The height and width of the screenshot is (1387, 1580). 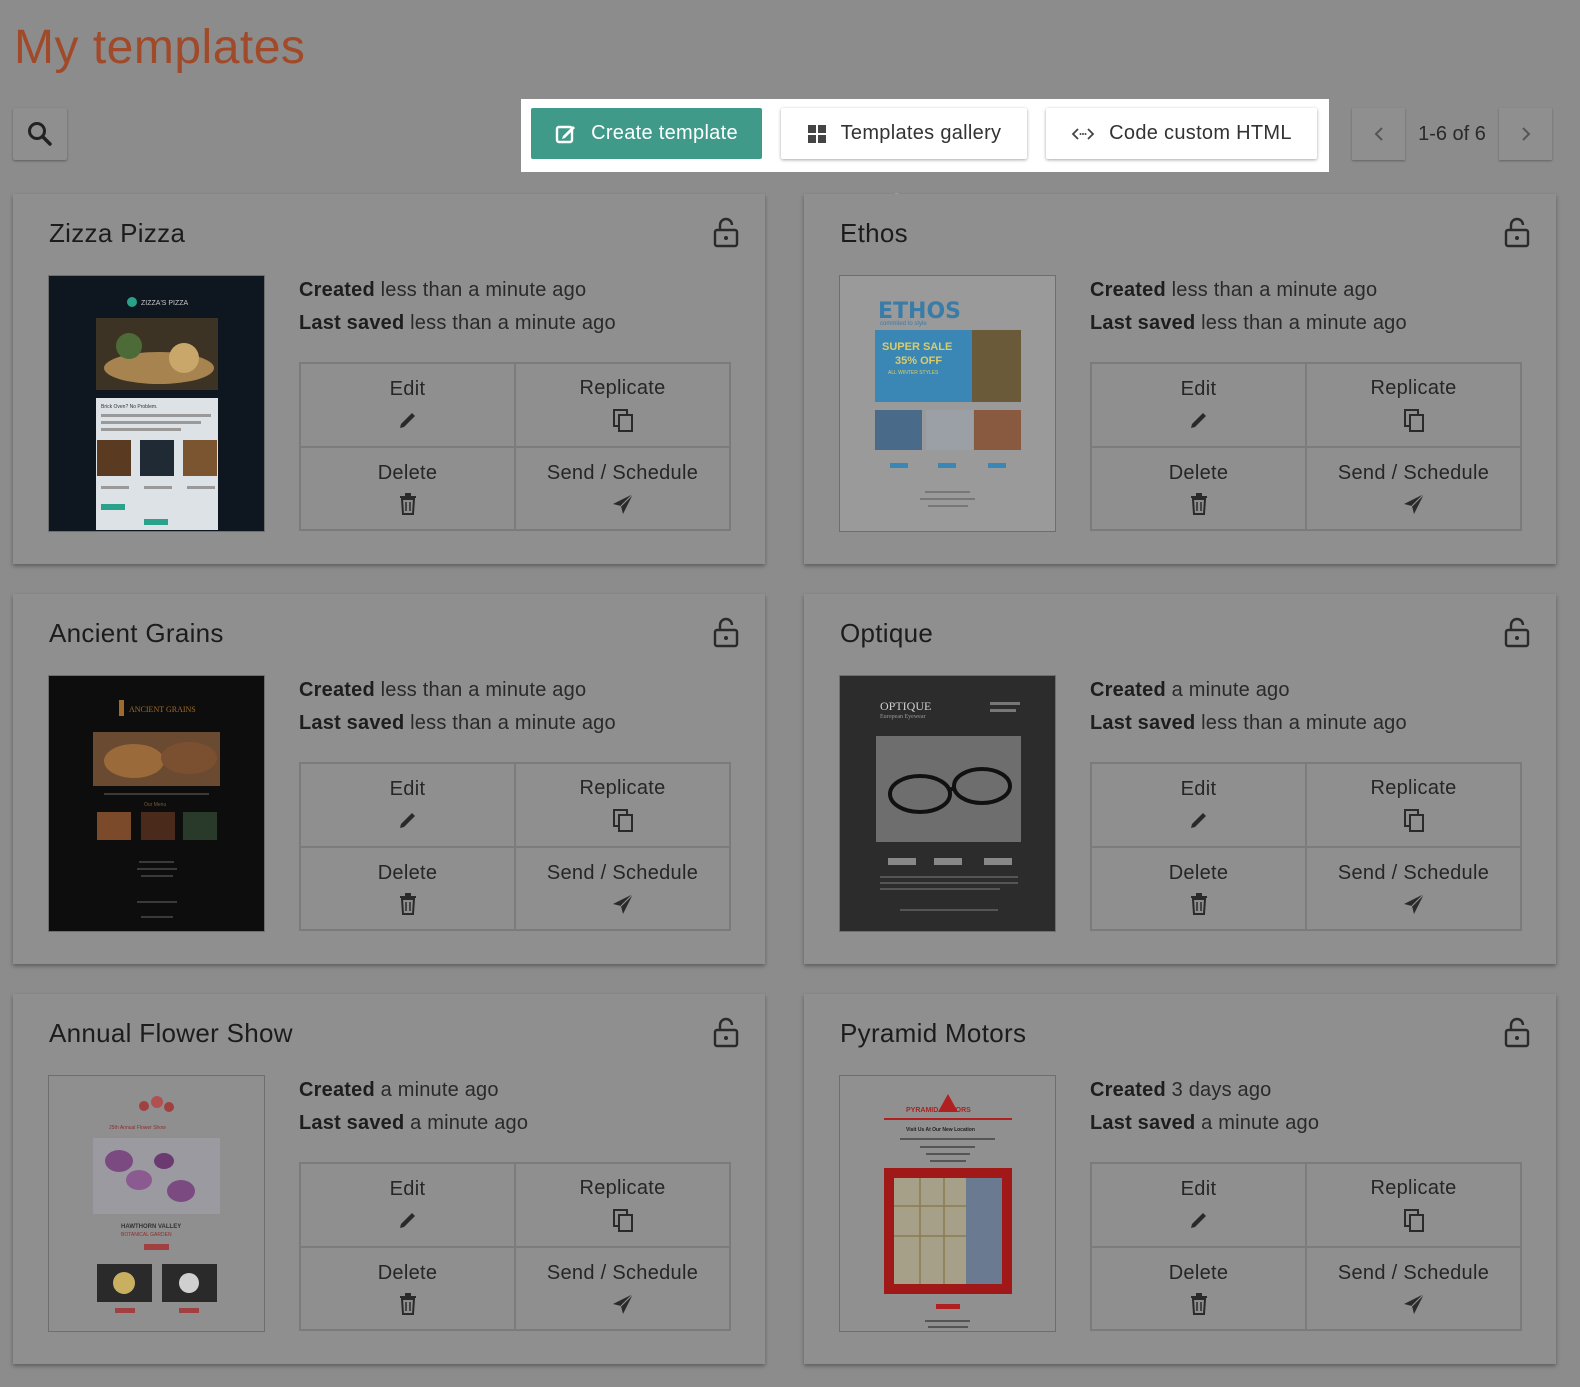 I want to click on create-template-button: Create template, so click(x=646, y=133).